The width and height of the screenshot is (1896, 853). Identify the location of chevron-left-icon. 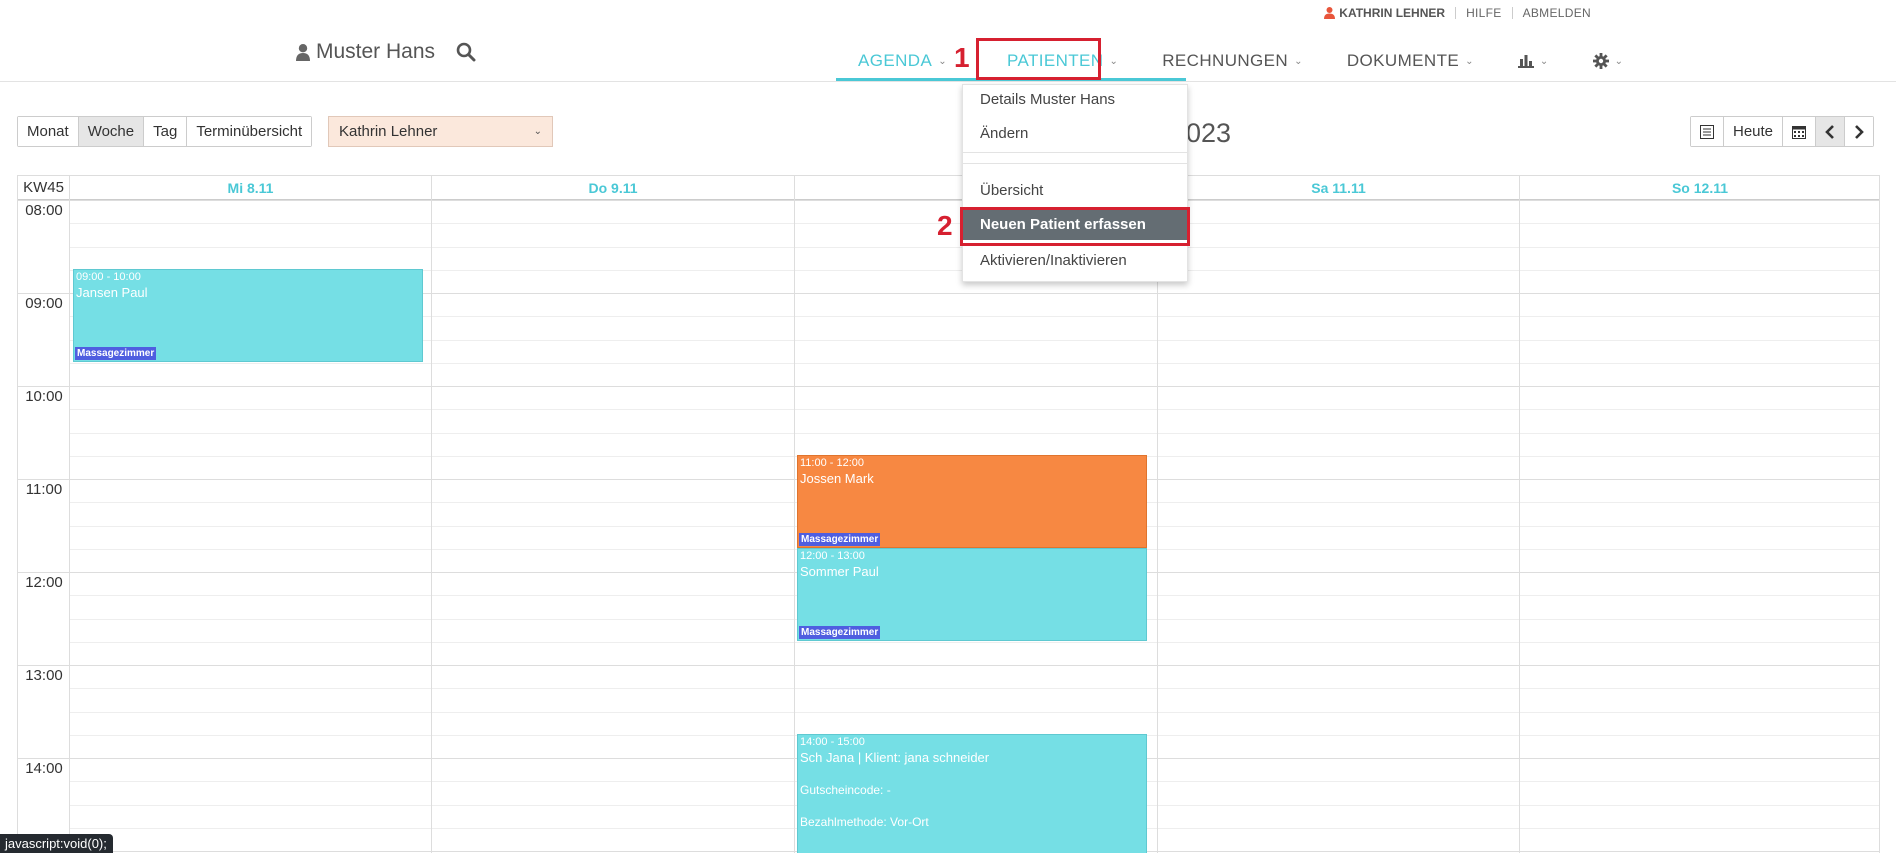
(1829, 131).